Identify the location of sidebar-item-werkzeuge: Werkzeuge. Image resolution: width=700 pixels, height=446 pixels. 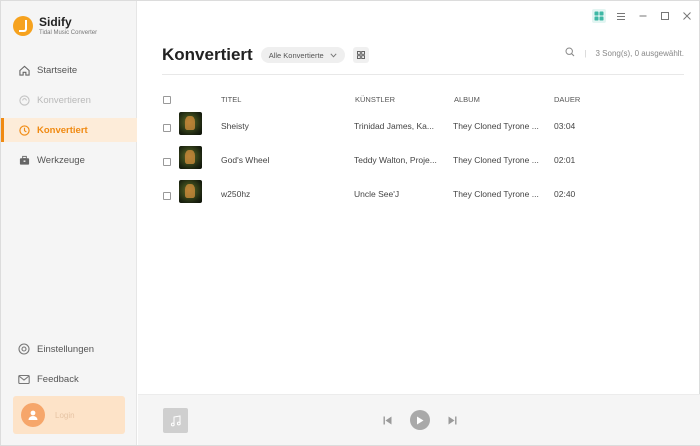
(69, 160).